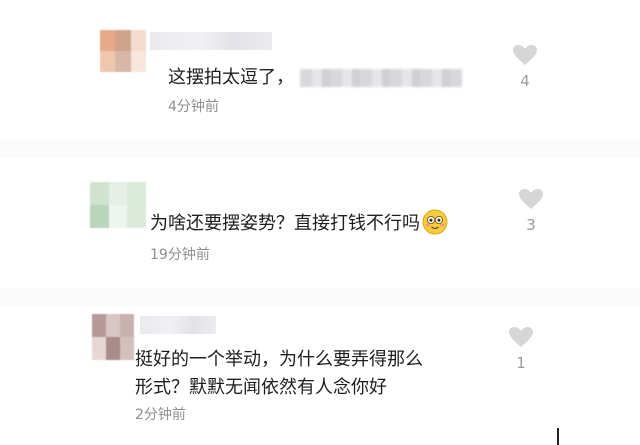 This screenshot has width=640, height=445. I want to click on like-count: 4, so click(525, 81).